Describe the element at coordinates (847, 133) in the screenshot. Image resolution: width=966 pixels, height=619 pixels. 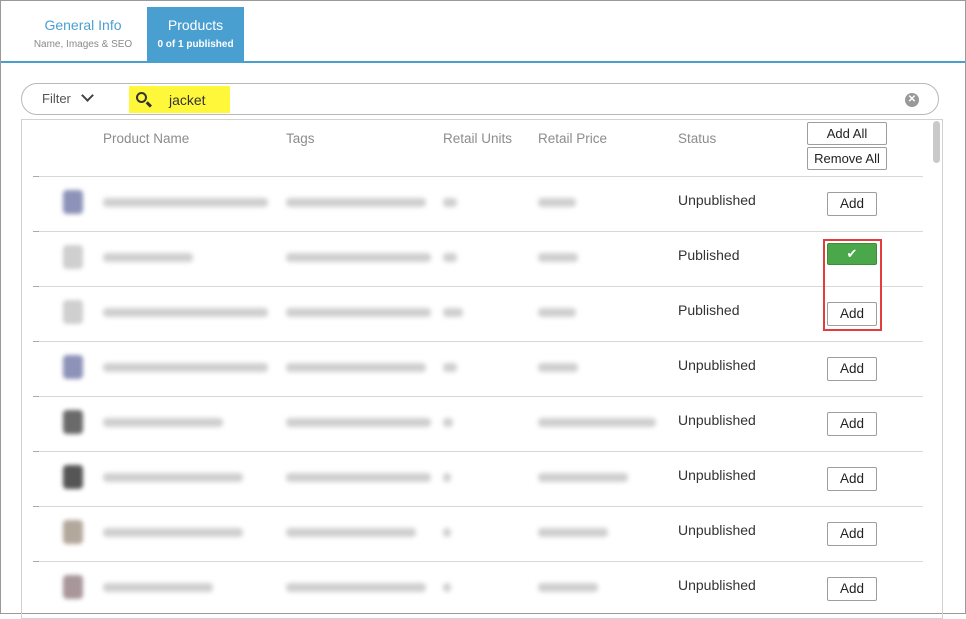
I see `add-all-button: Add All` at that location.